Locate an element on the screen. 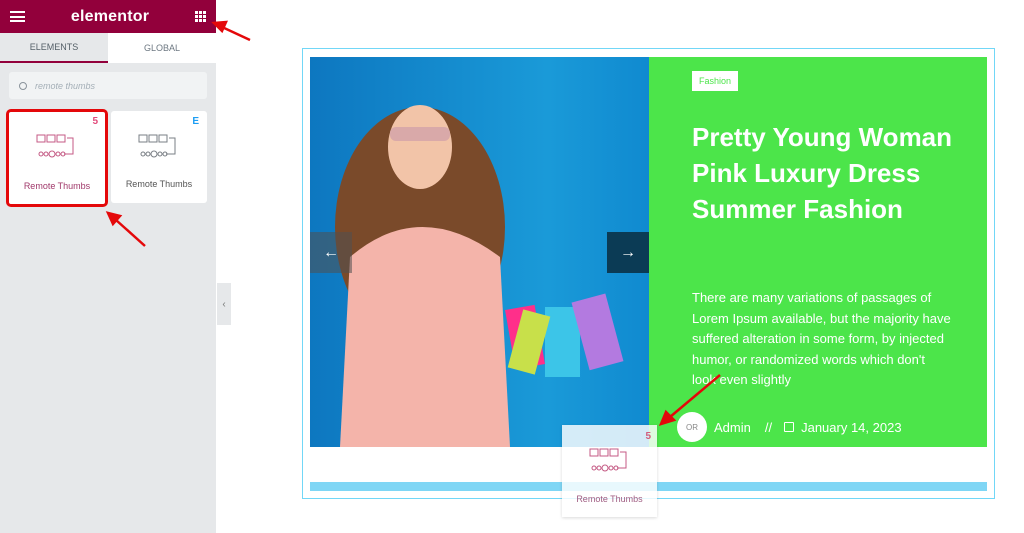  arrow-to-widget is located at coordinates (130, 233).